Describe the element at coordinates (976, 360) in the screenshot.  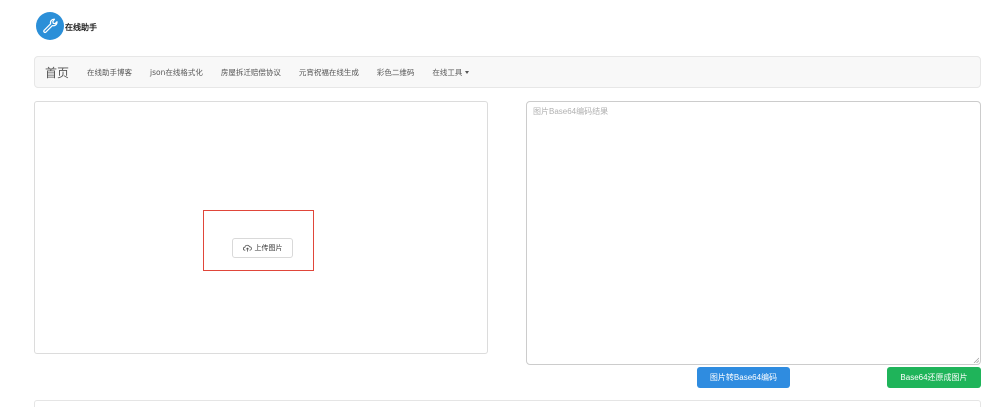
I see `resize-grip-icon` at that location.